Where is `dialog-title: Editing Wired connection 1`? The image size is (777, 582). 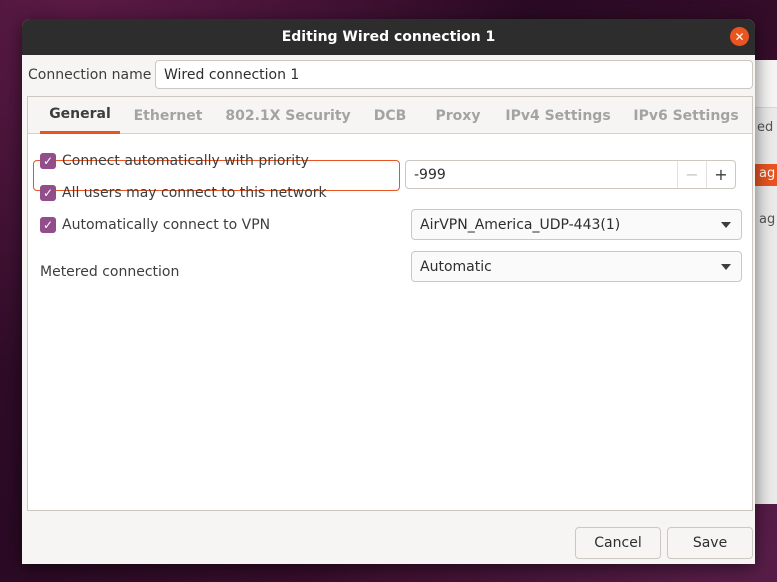
dialog-title: Editing Wired connection 1 is located at coordinates (388, 37).